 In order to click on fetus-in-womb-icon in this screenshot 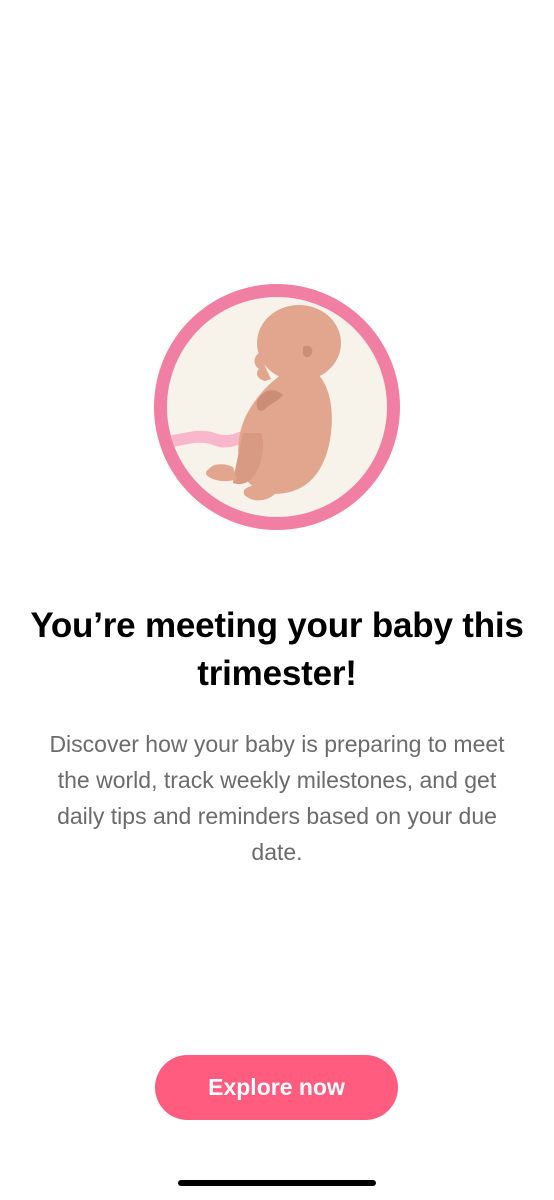, I will do `click(277, 407)`.